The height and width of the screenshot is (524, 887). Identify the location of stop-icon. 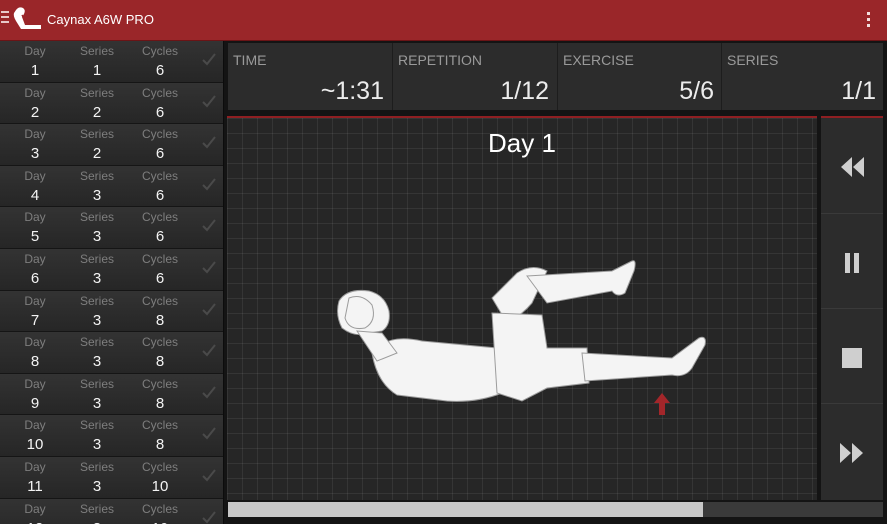
(852, 358).